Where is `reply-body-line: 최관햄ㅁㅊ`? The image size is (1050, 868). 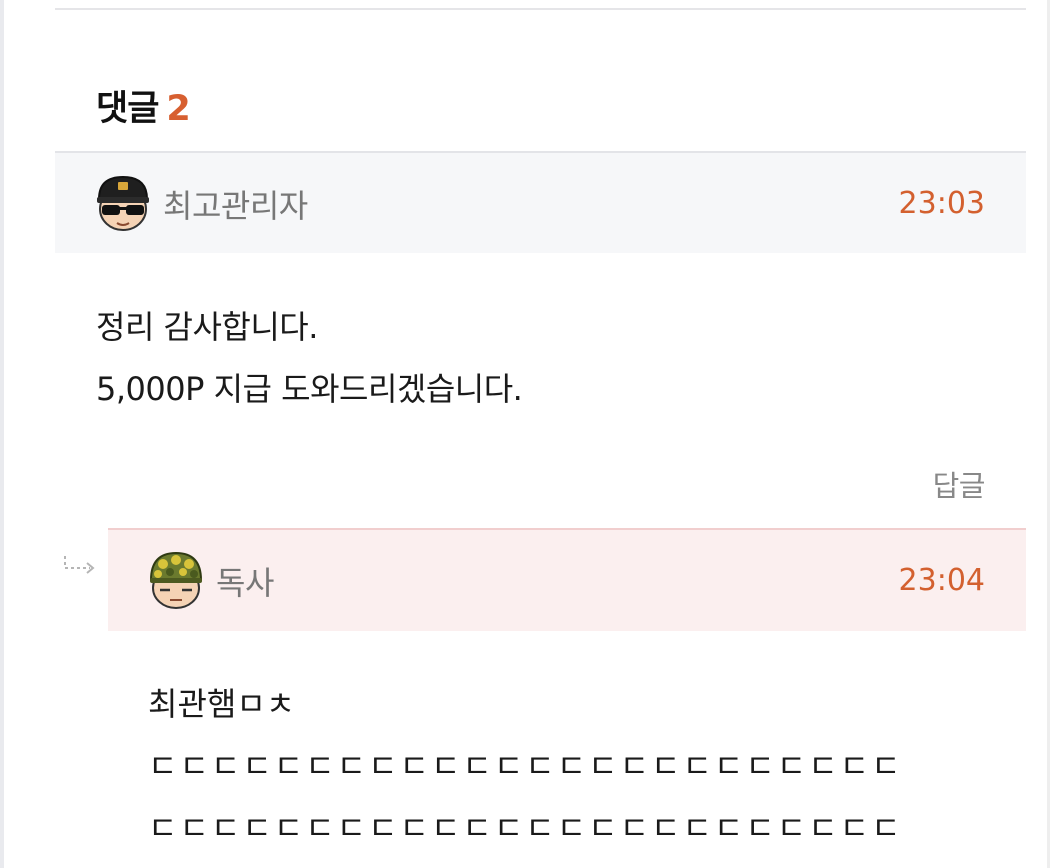 reply-body-line: 최관햄ㅁㅊ is located at coordinates (222, 704).